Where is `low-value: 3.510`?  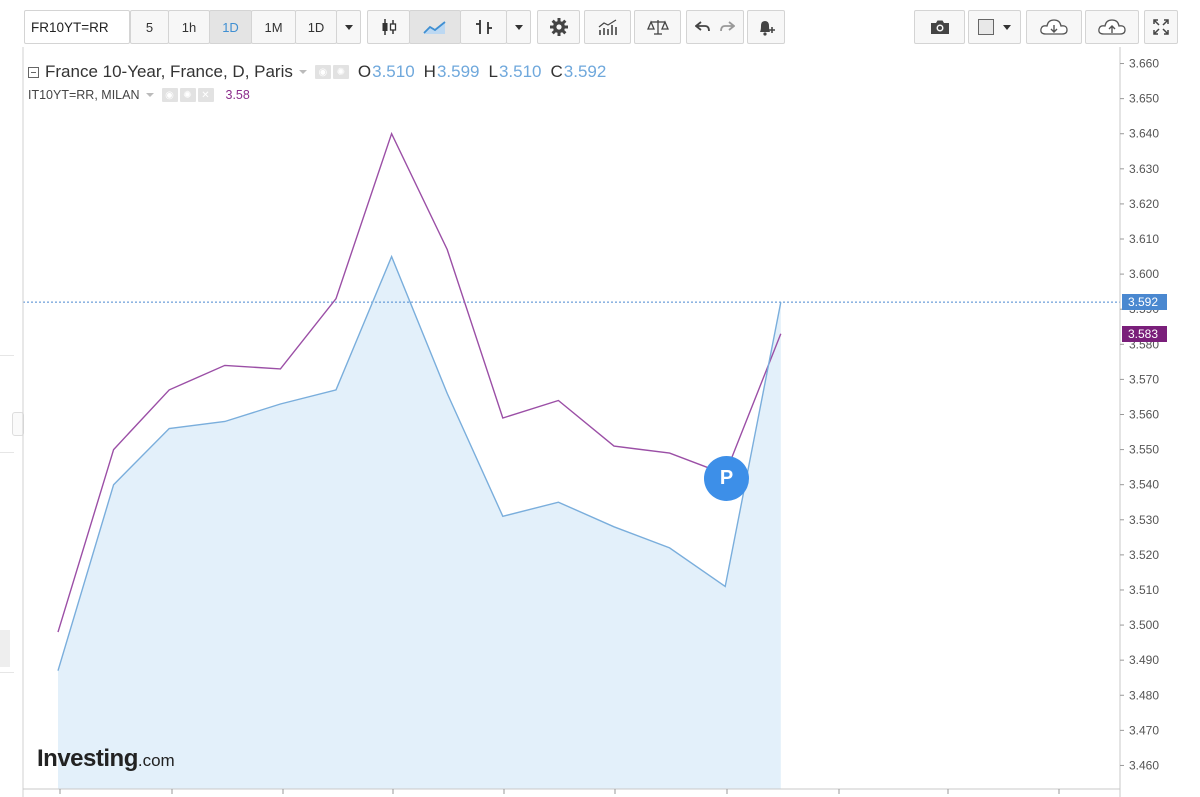 low-value: 3.510 is located at coordinates (520, 71).